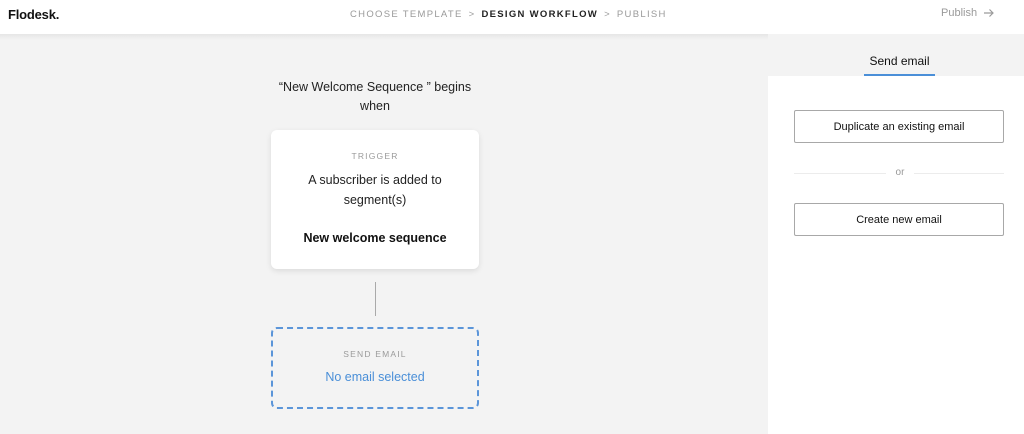 The image size is (1024, 434). I want to click on or-label: or, so click(900, 172).